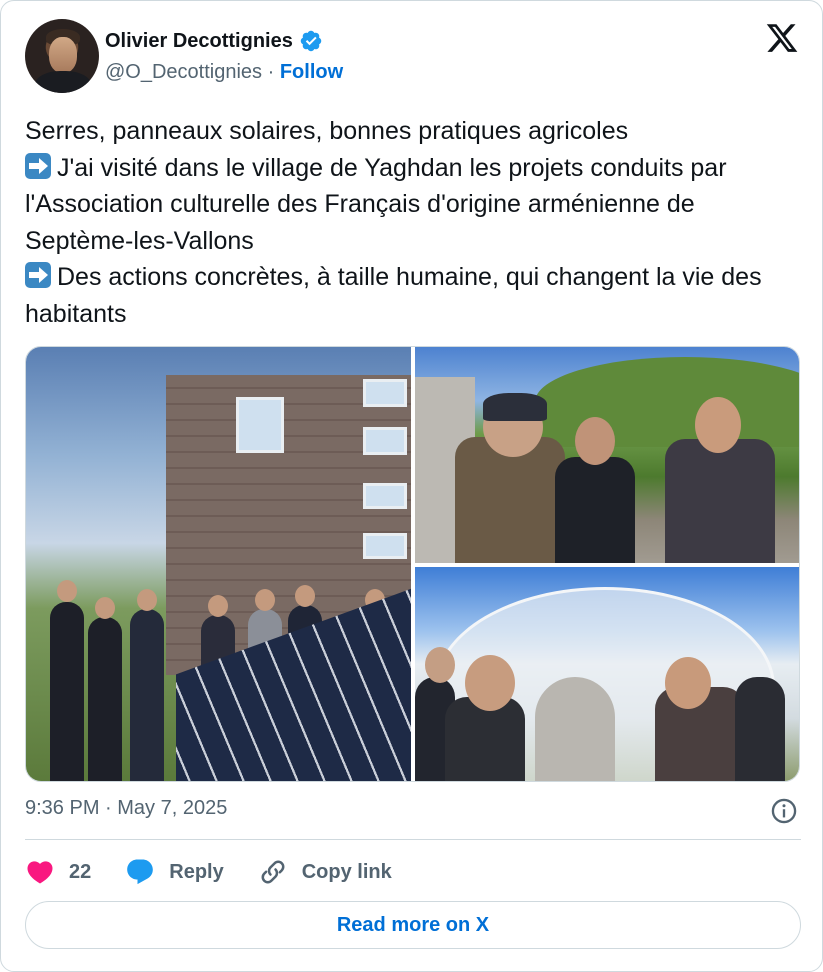  I want to click on reply-bubble-icon, so click(140, 872).